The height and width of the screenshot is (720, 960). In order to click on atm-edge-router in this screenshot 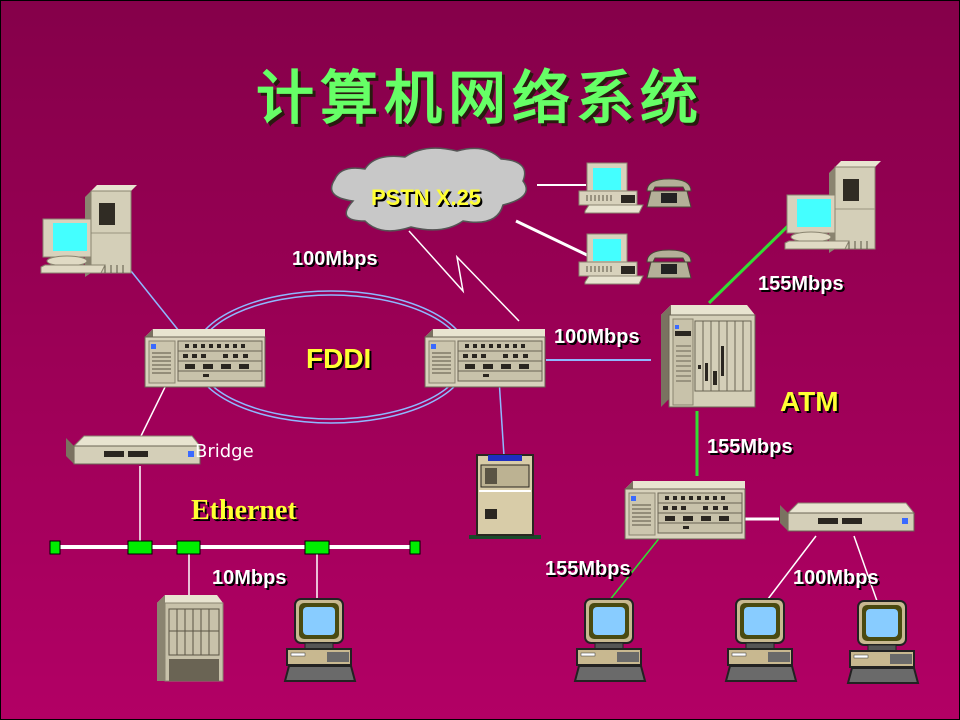, I will do `click(685, 510)`.